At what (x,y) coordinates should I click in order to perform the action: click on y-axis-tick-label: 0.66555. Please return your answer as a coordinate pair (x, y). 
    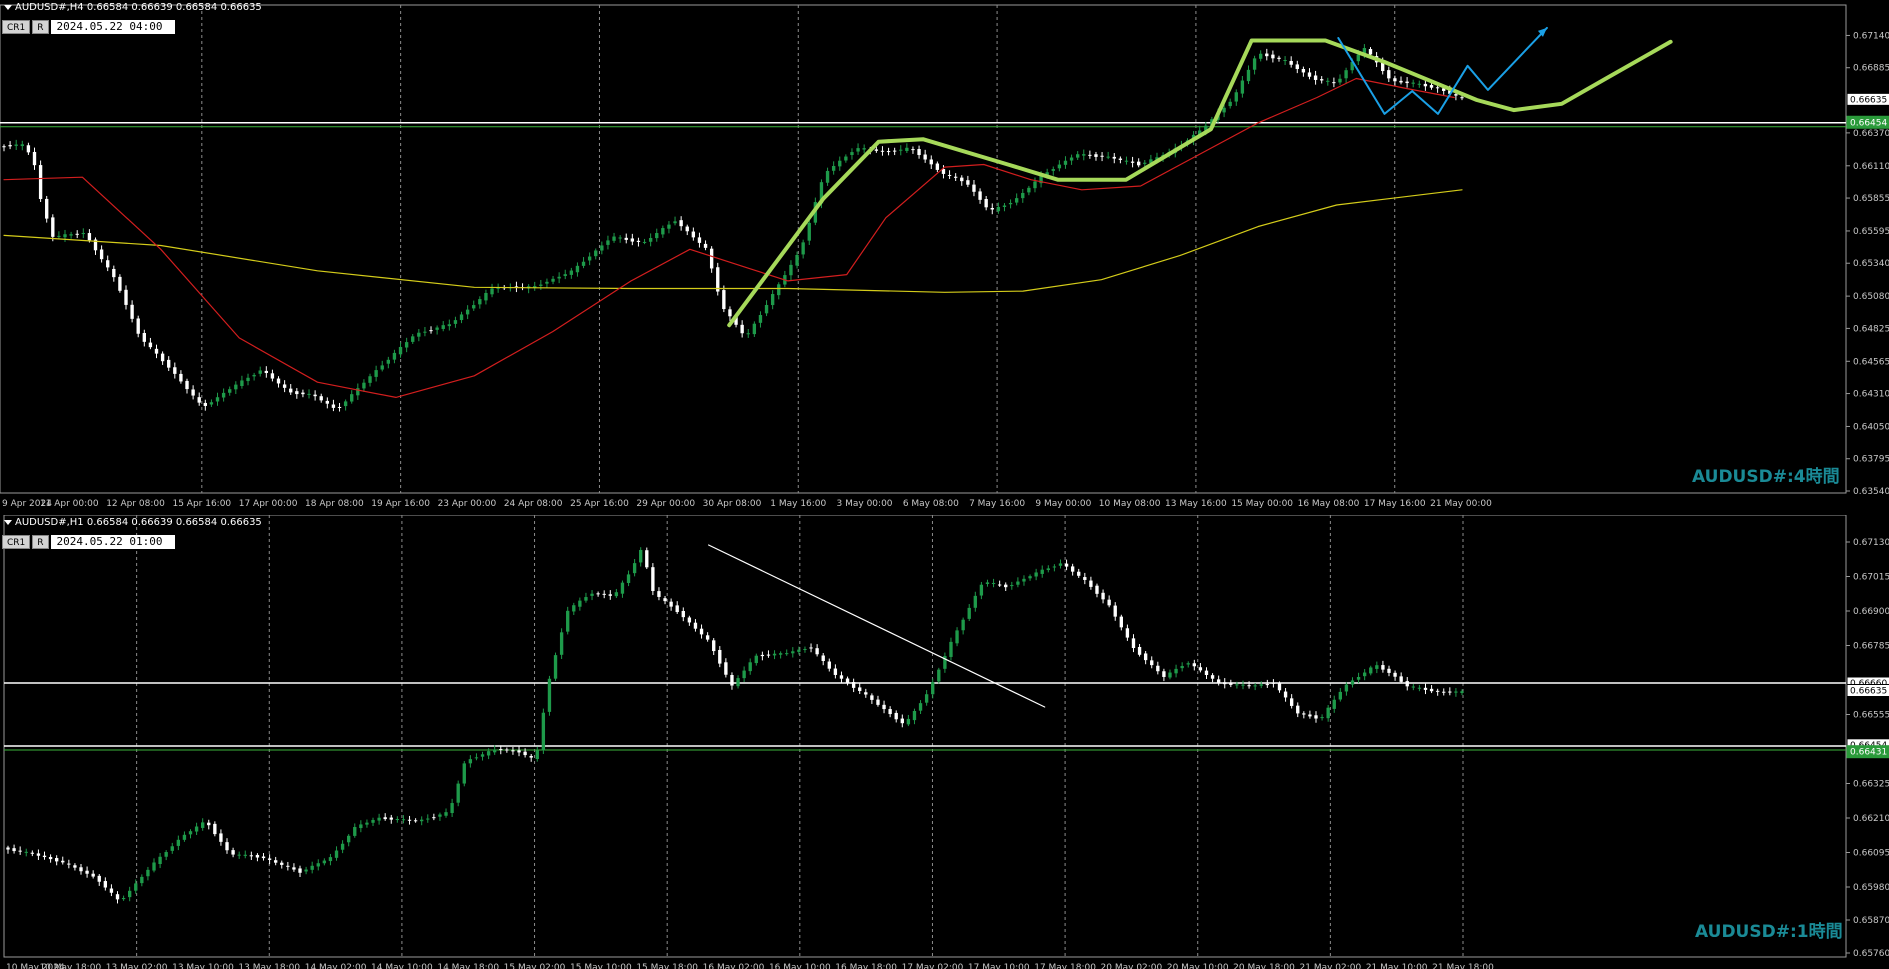
    Looking at the image, I should click on (1871, 716).